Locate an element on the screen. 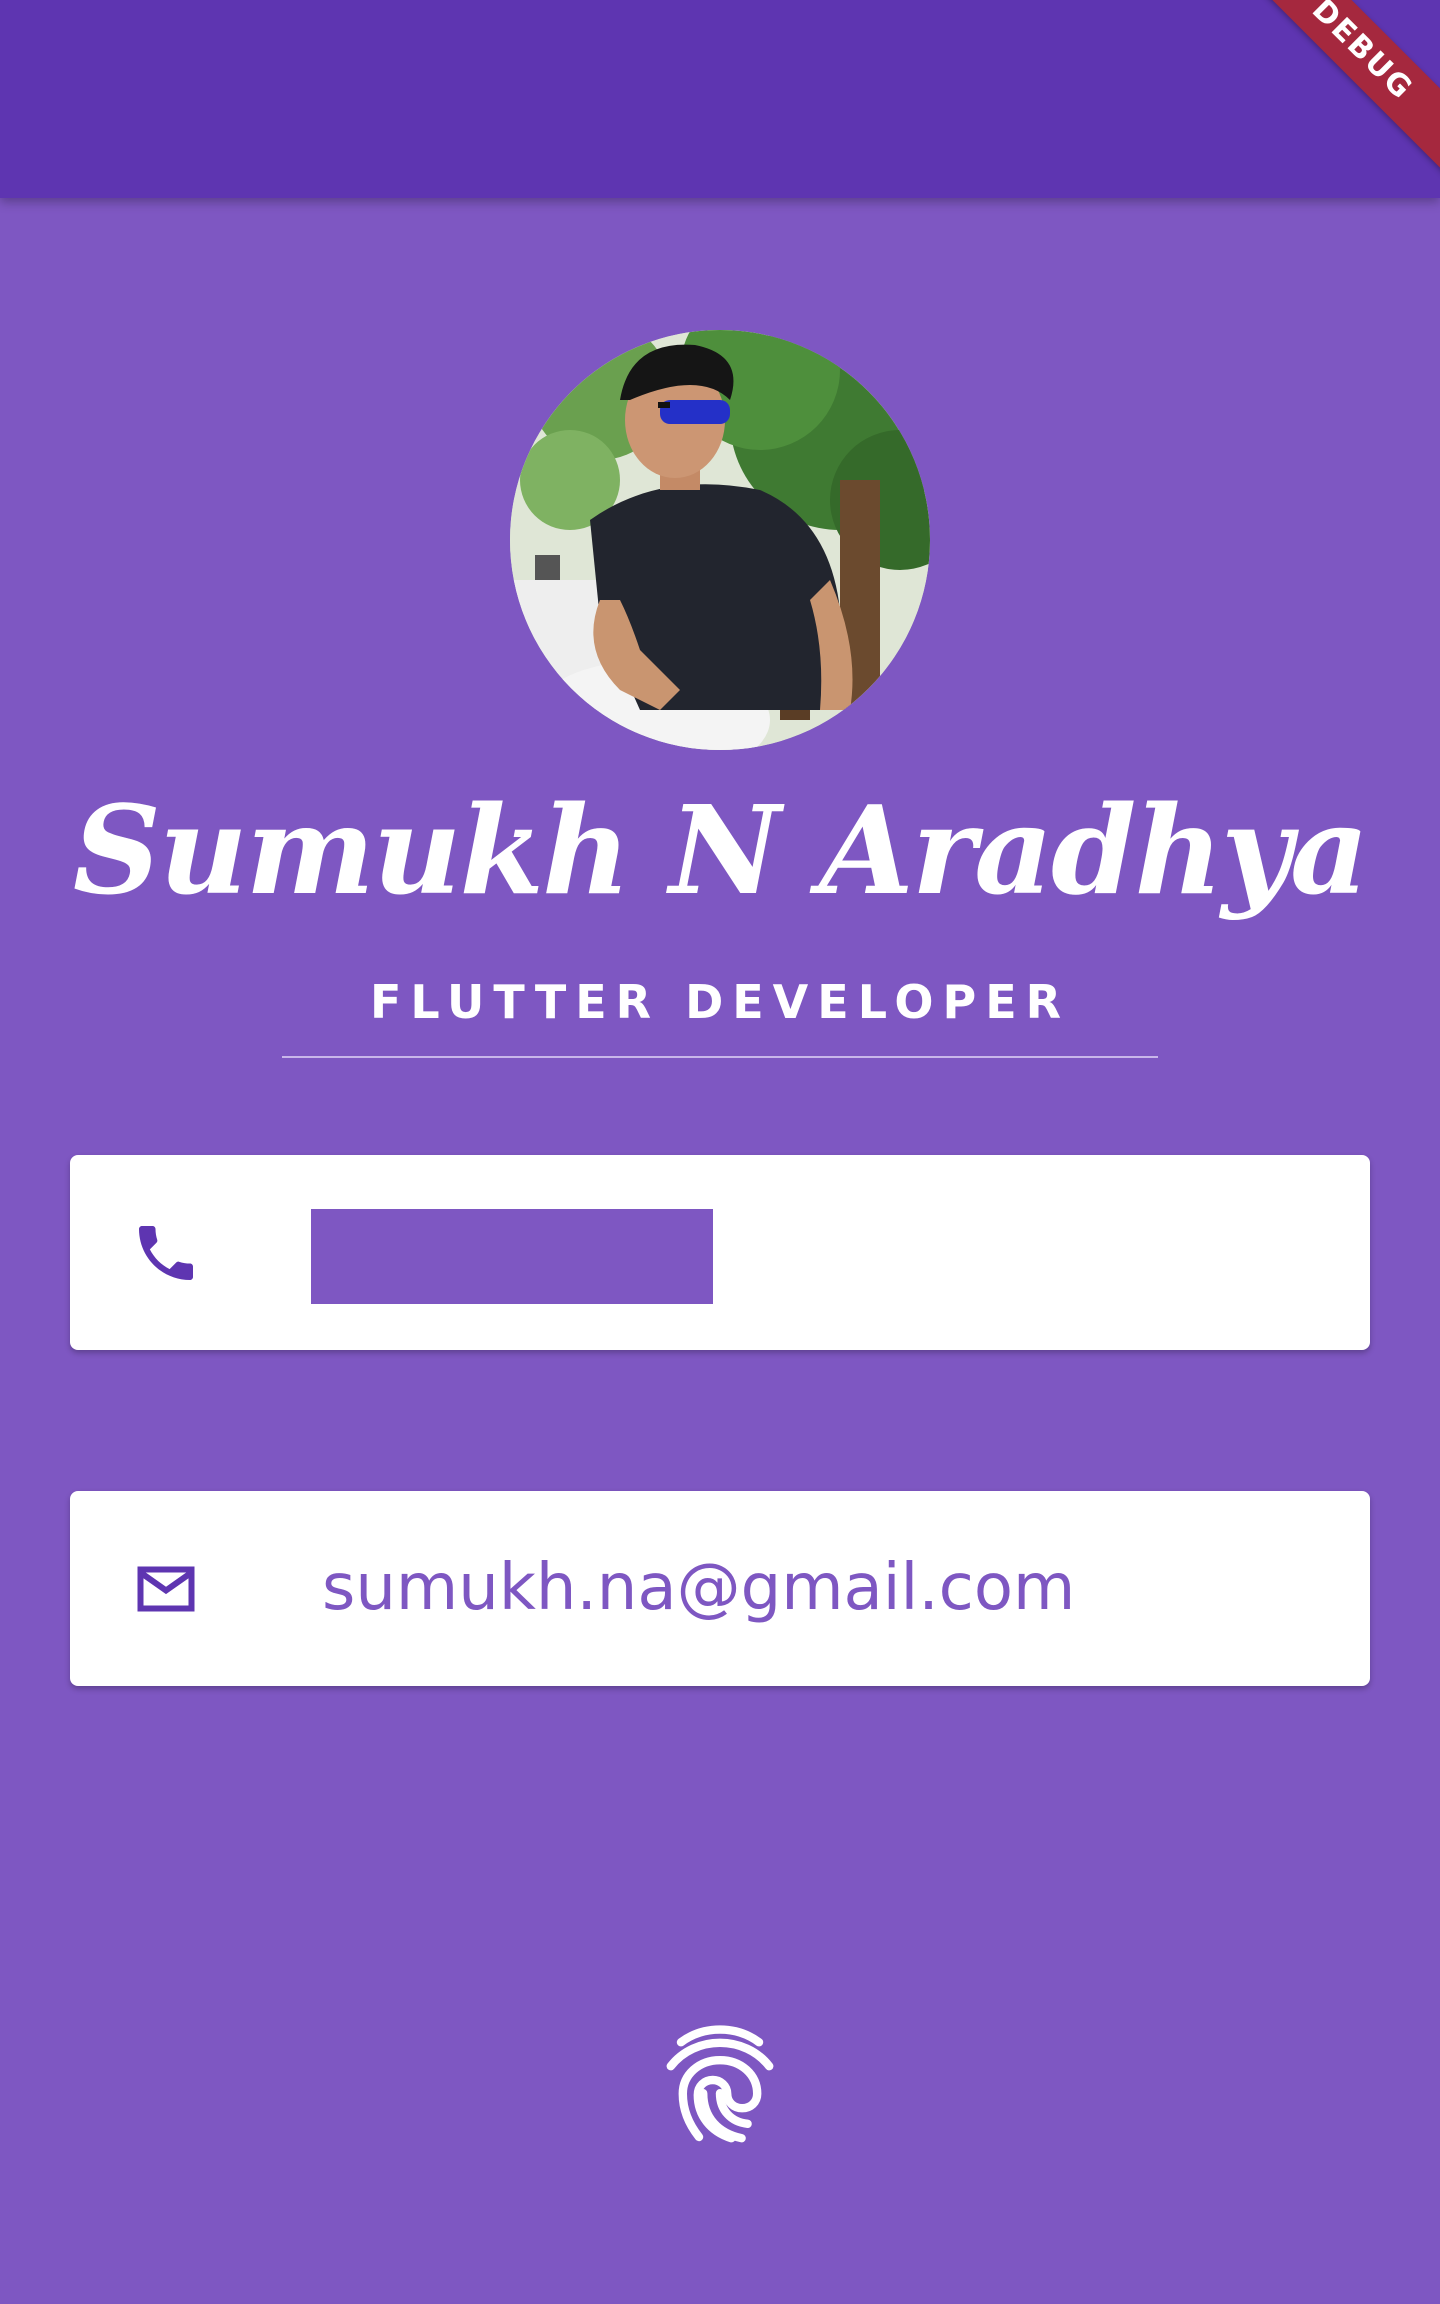 The width and height of the screenshot is (1440, 2304). email-card: sumukh.na@gmail.com is located at coordinates (720, 1588).